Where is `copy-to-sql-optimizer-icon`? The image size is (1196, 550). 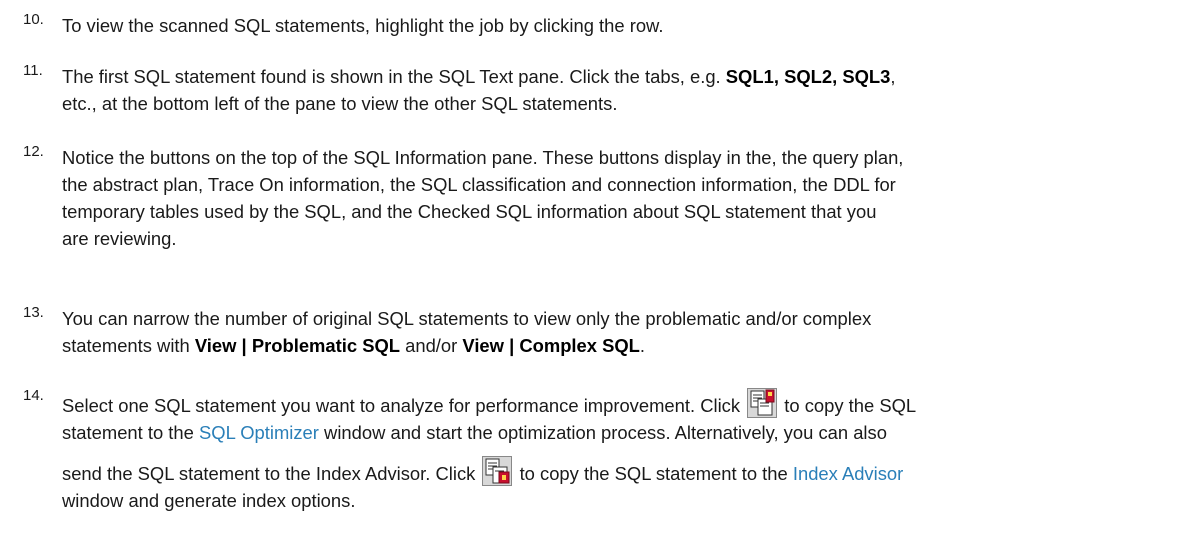 copy-to-sql-optimizer-icon is located at coordinates (762, 403).